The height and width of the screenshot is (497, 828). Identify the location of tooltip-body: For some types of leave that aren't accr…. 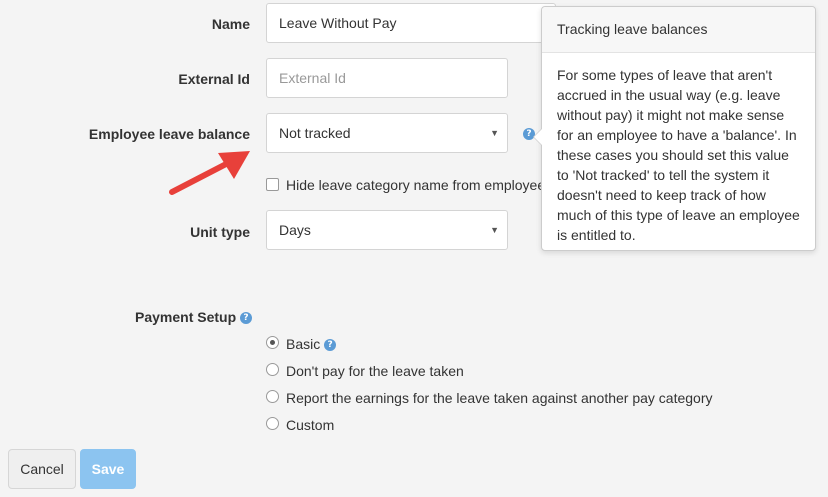
(678, 155).